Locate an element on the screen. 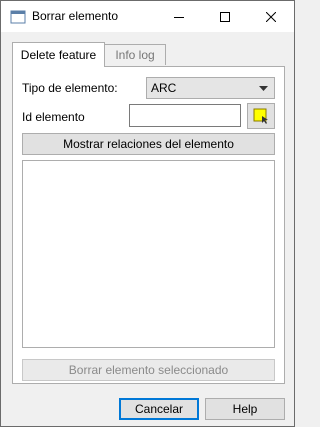  maximize-icon is located at coordinates (224, 16).